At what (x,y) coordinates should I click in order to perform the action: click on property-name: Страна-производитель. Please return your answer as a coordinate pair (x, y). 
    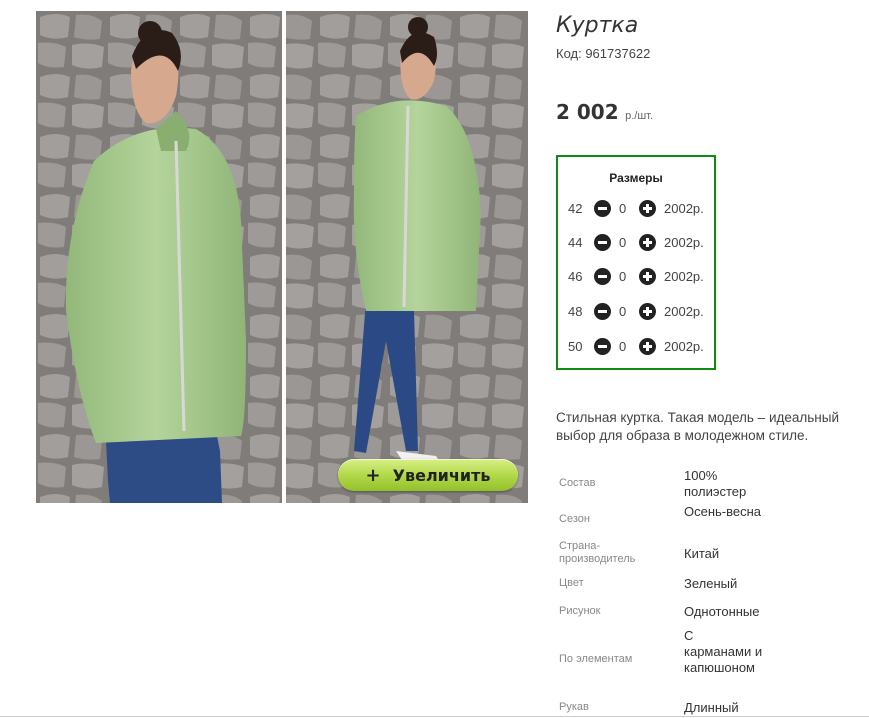
    Looking at the image, I should click on (597, 552).